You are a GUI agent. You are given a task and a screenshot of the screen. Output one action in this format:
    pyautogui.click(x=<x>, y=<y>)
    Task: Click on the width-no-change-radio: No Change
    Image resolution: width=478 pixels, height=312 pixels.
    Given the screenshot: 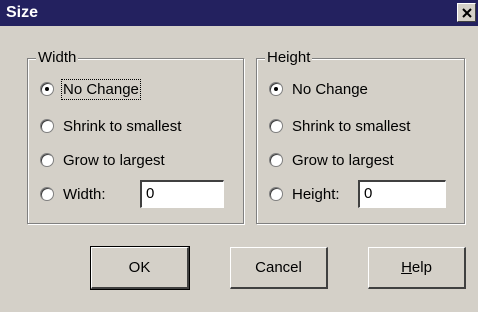 What is the action you would take?
    pyautogui.click(x=90, y=89)
    